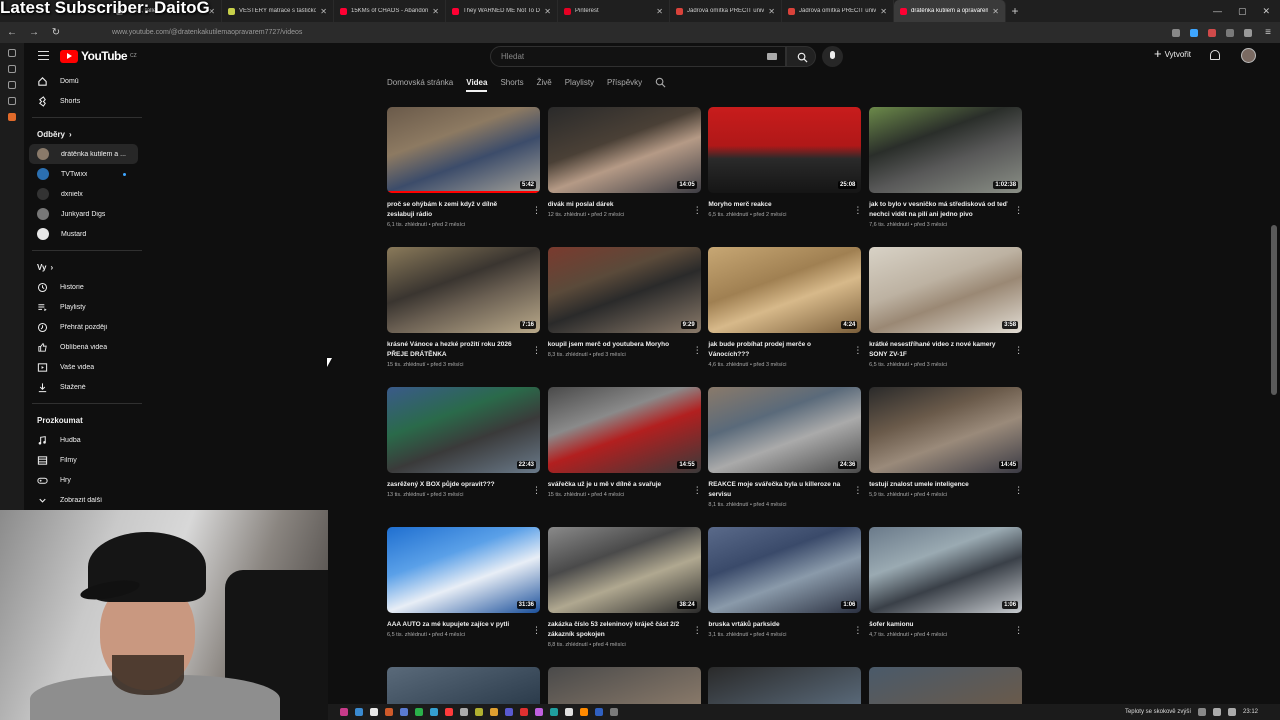  What do you see at coordinates (83, 174) in the screenshot?
I see `sidebar-item: TVTwixx` at bounding box center [83, 174].